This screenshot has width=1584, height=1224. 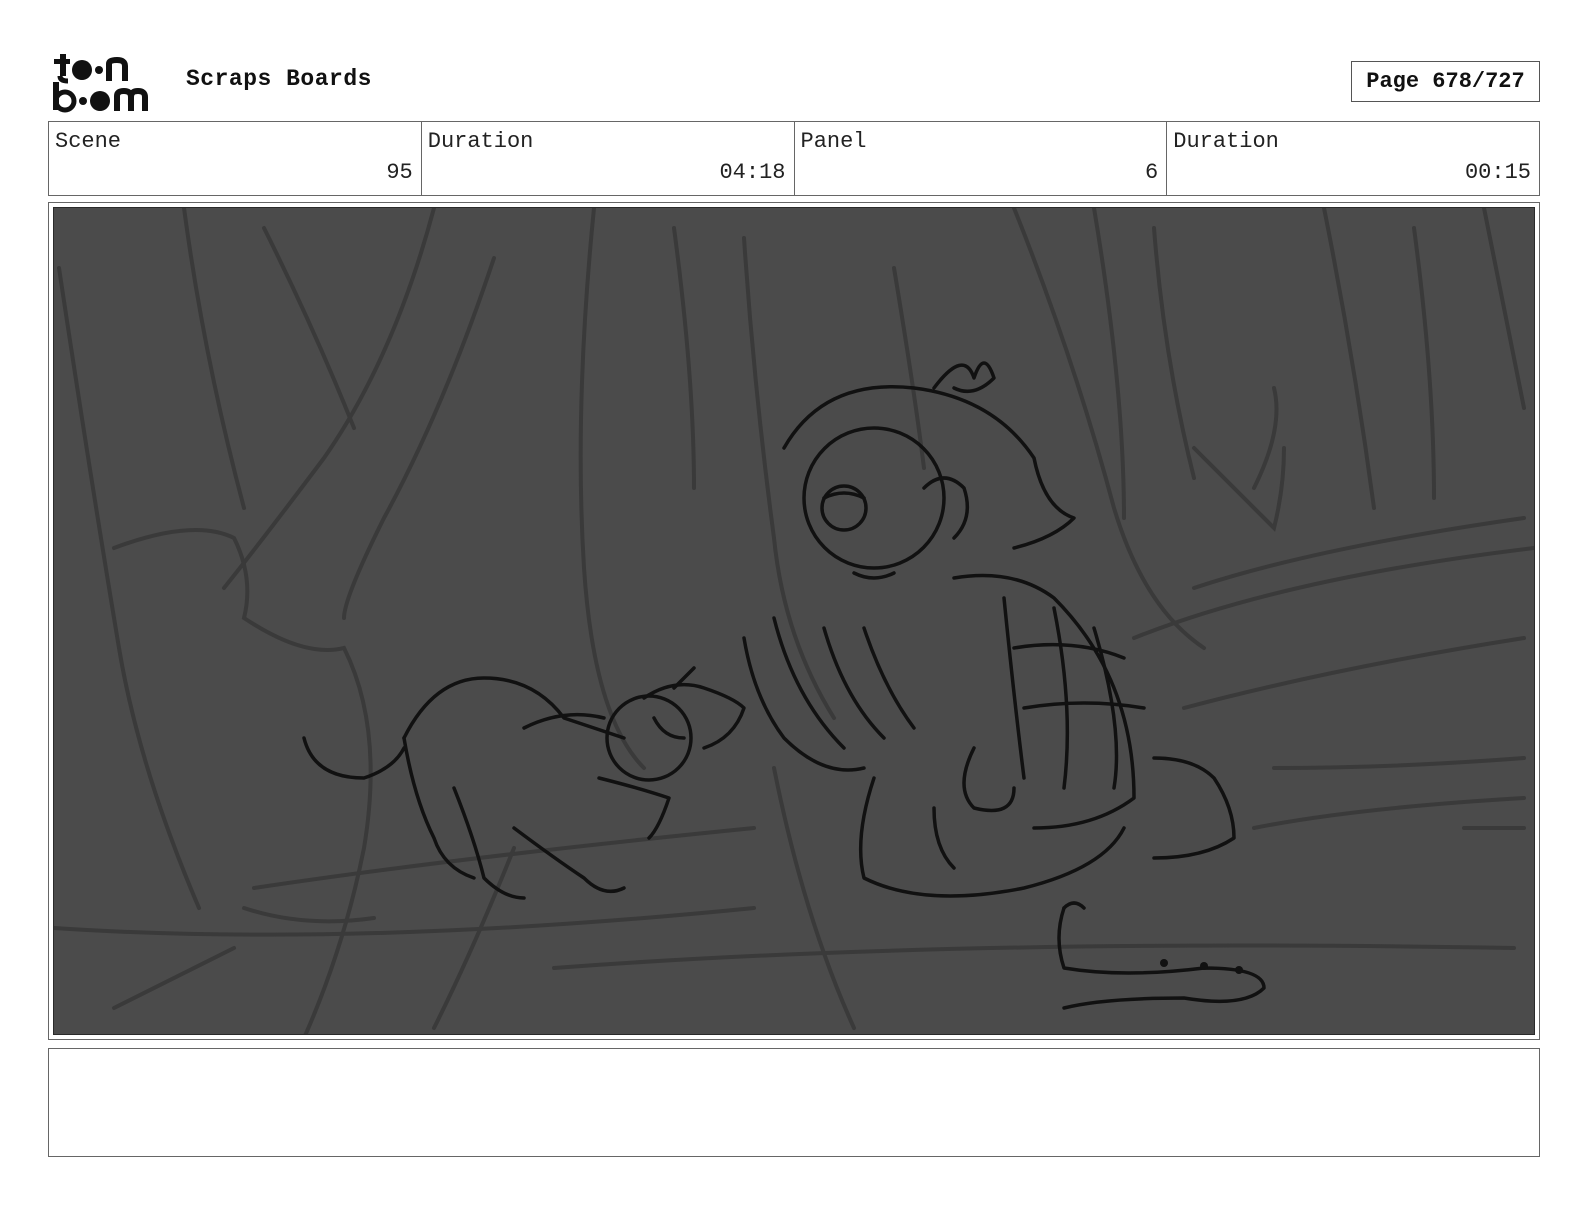 I want to click on panel-cell: Panel 6, so click(x=981, y=158).